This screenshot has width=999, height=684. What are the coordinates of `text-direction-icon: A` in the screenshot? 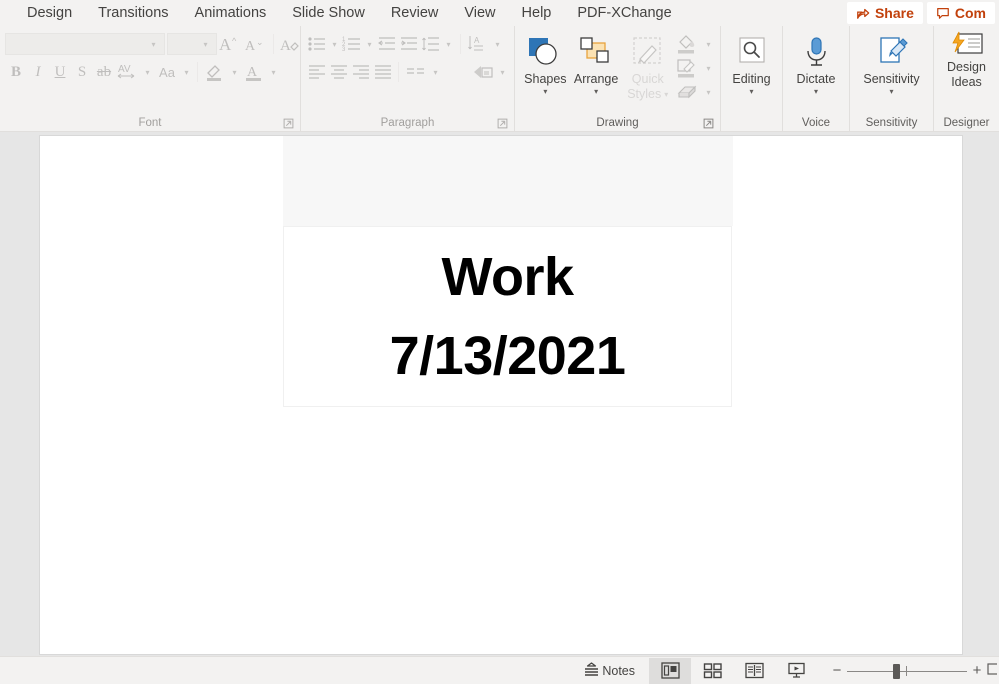 It's located at (478, 44).